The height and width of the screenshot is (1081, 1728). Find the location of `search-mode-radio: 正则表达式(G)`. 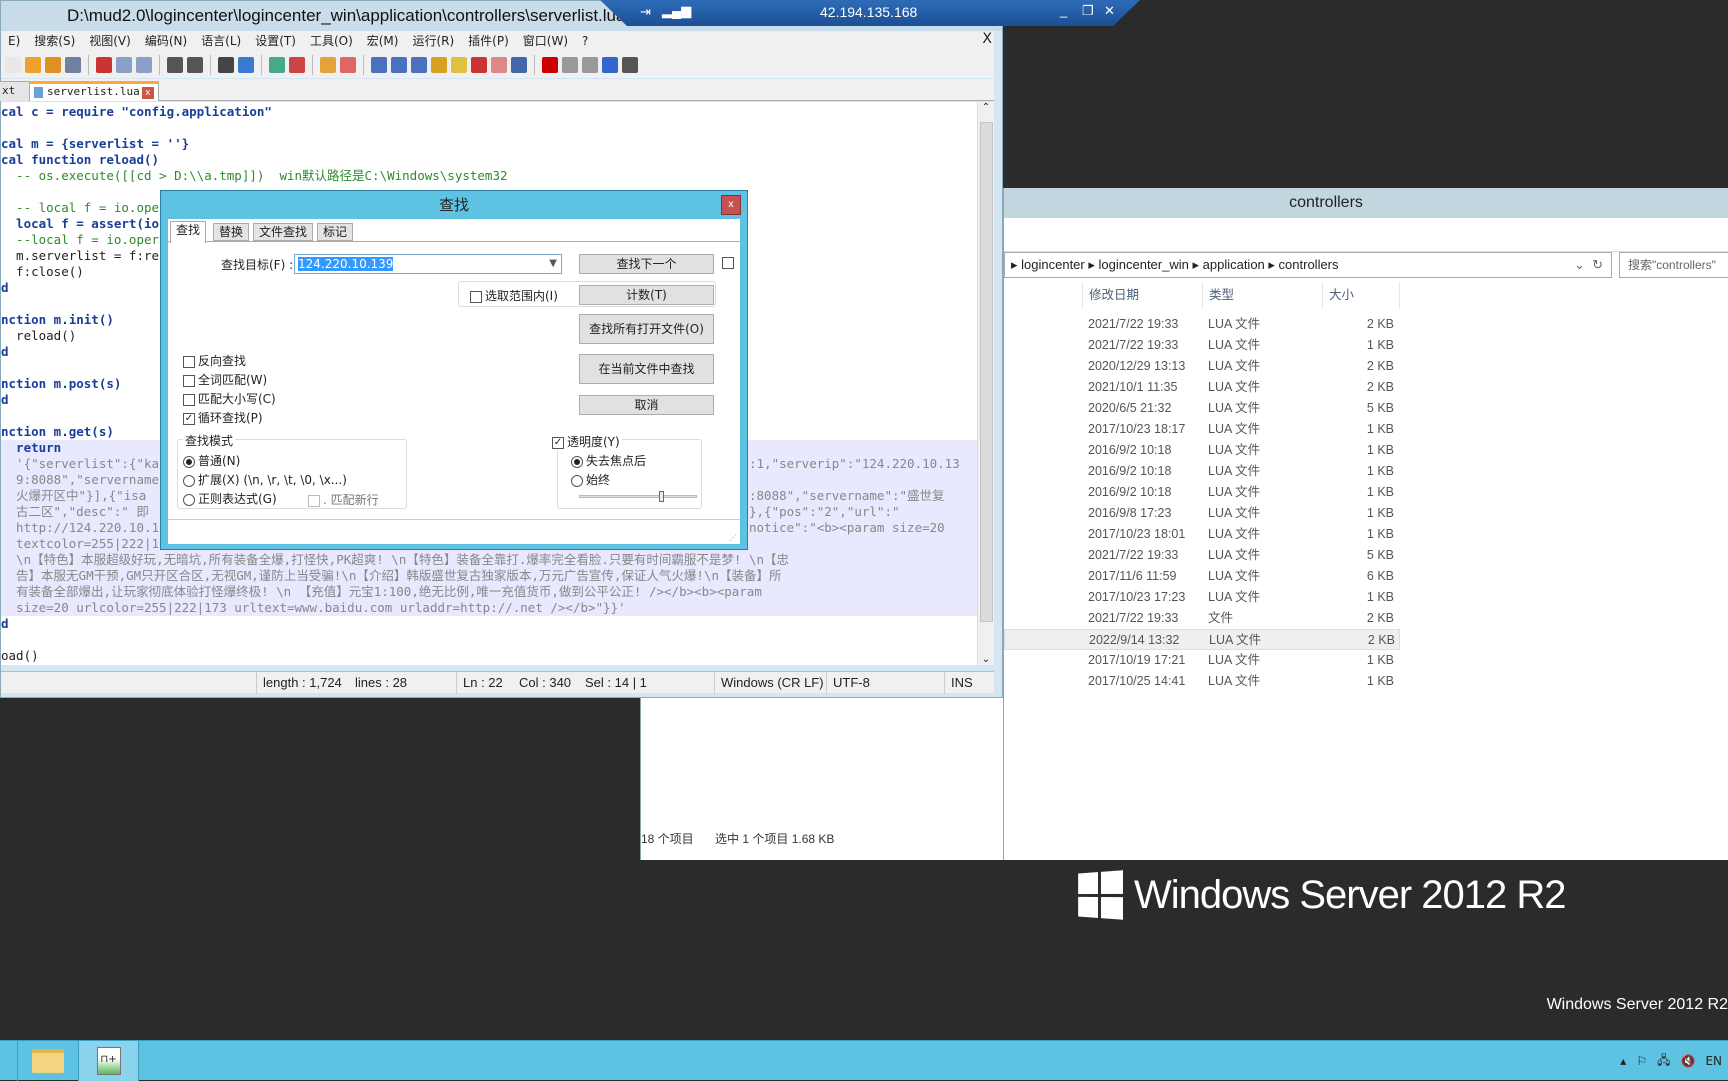

search-mode-radio: 正则表达式(G) is located at coordinates (230, 498).